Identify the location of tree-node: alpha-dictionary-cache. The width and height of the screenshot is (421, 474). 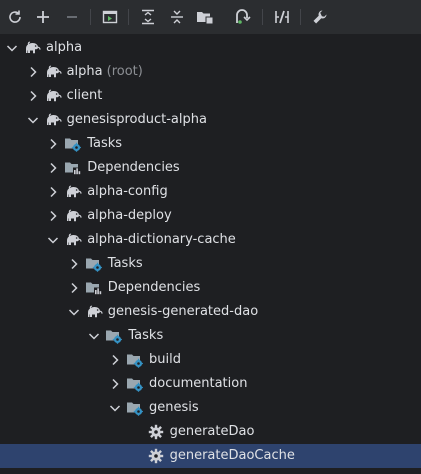
(210, 240).